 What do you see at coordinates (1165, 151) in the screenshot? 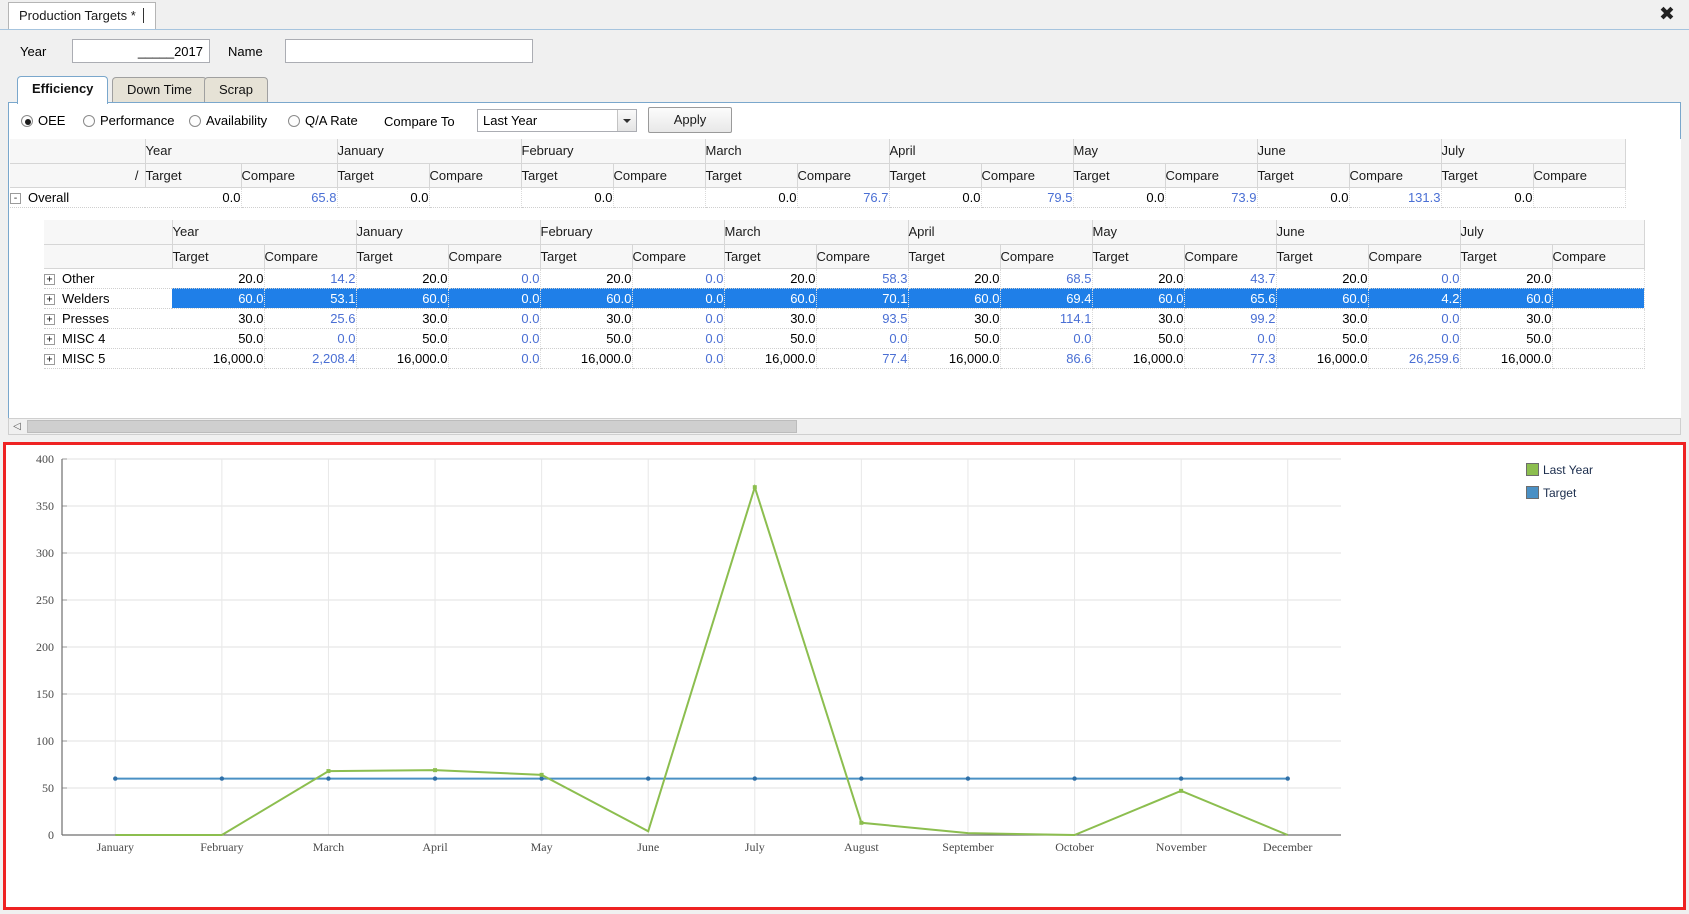
I see `column-group-header: May` at bounding box center [1165, 151].